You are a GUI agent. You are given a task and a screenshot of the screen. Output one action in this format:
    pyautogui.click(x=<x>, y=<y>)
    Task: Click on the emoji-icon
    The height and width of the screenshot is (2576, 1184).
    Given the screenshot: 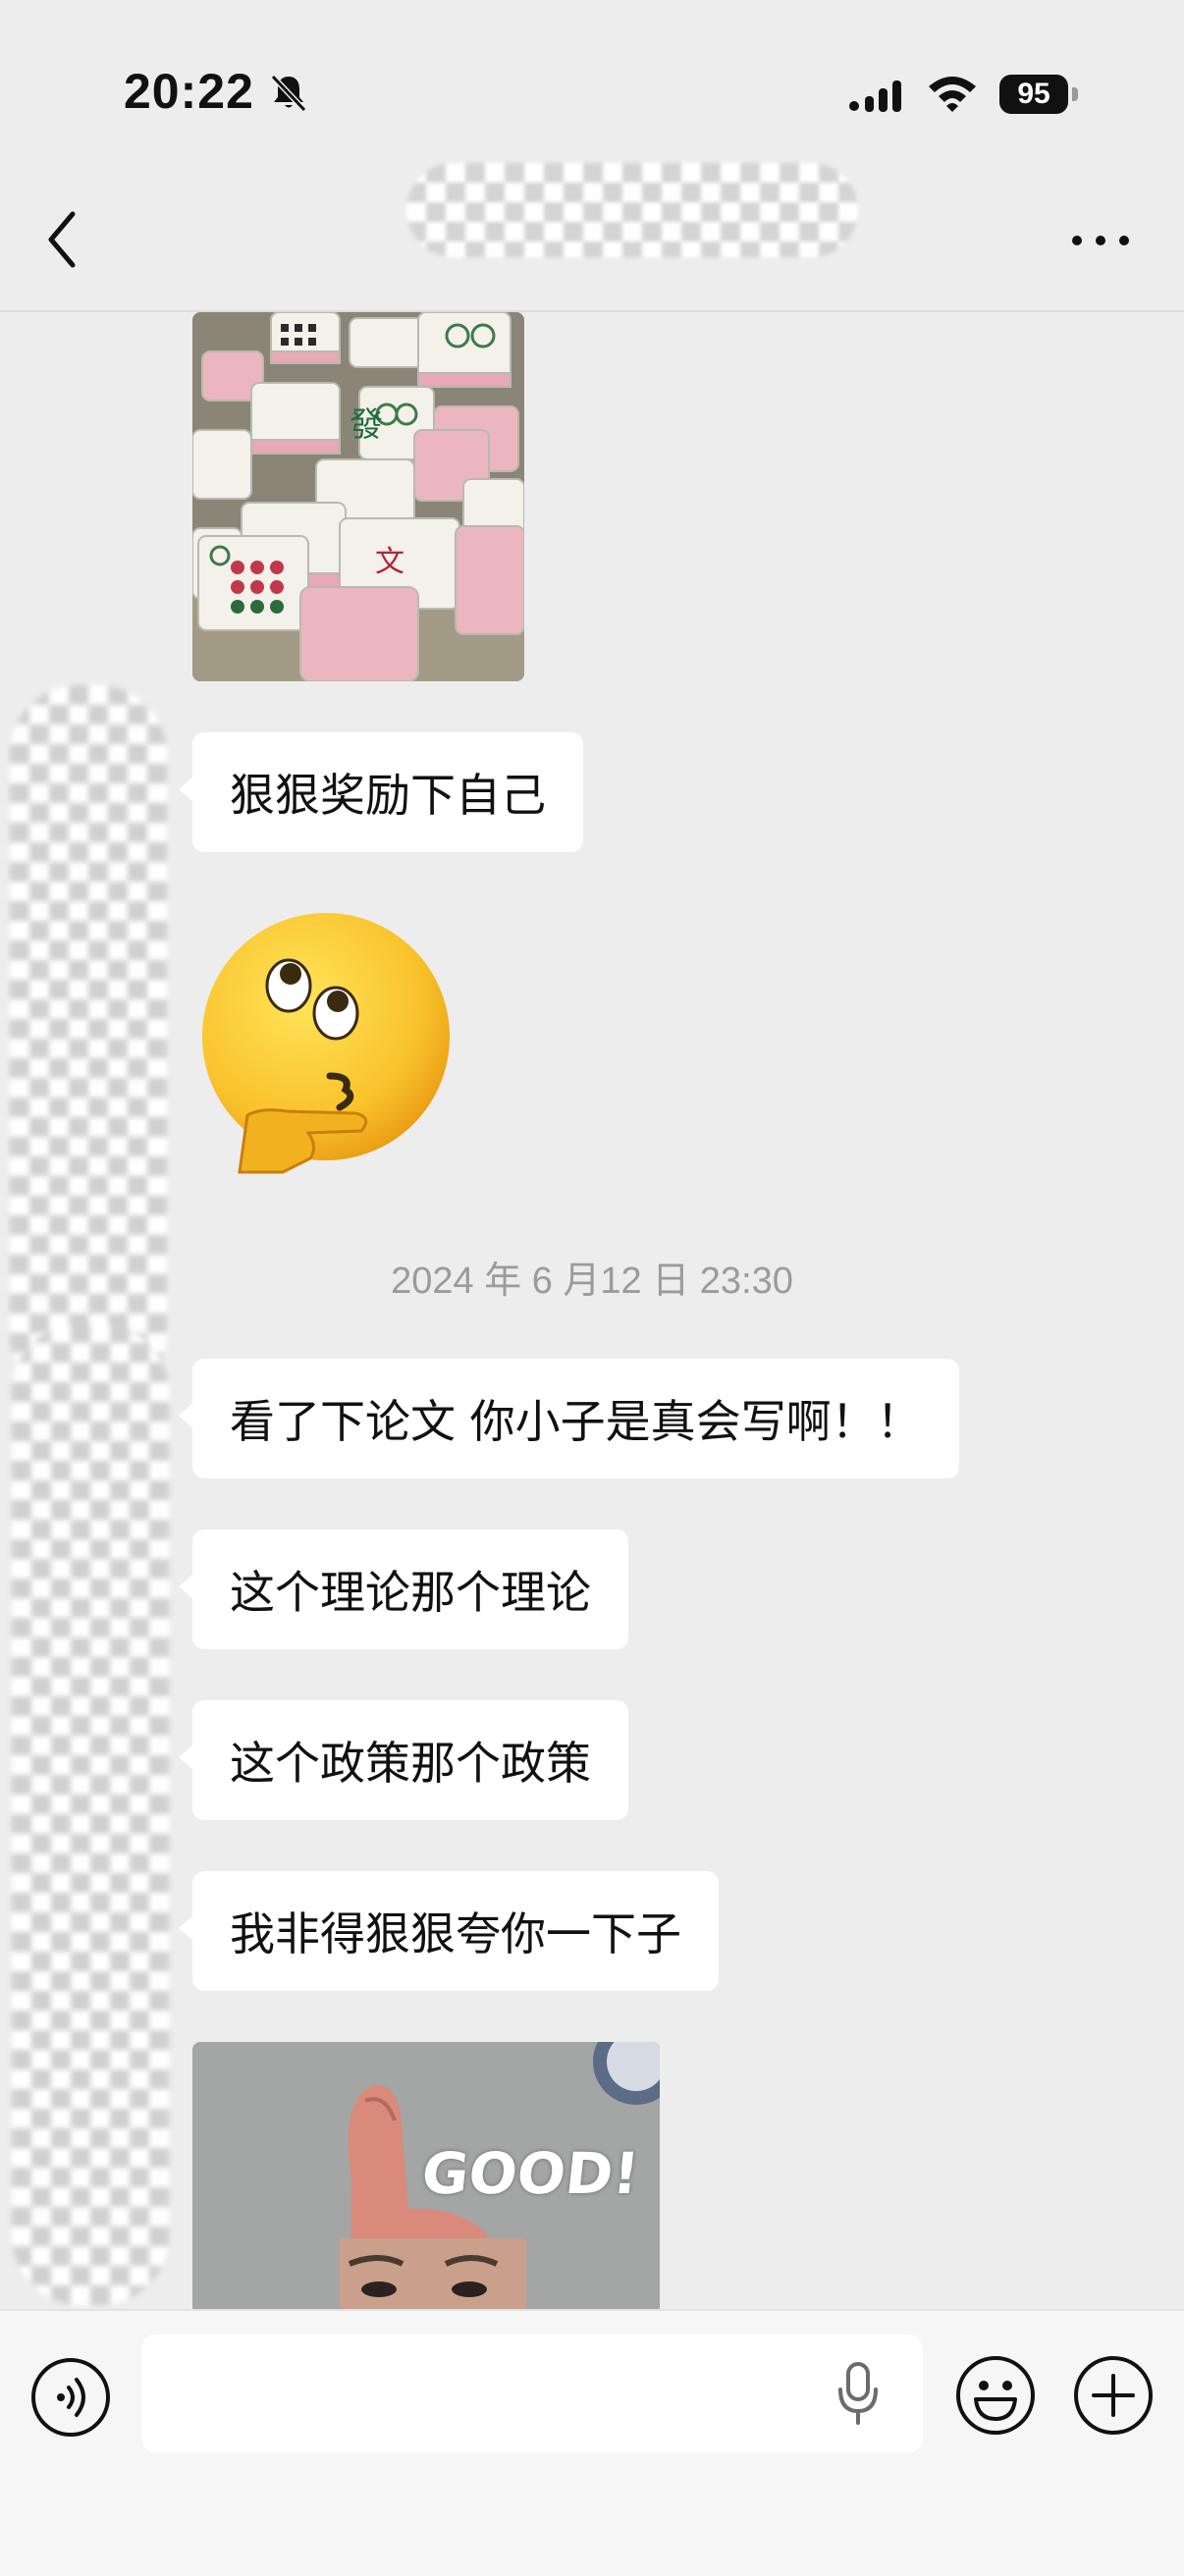 What is the action you would take?
    pyautogui.click(x=995, y=2395)
    